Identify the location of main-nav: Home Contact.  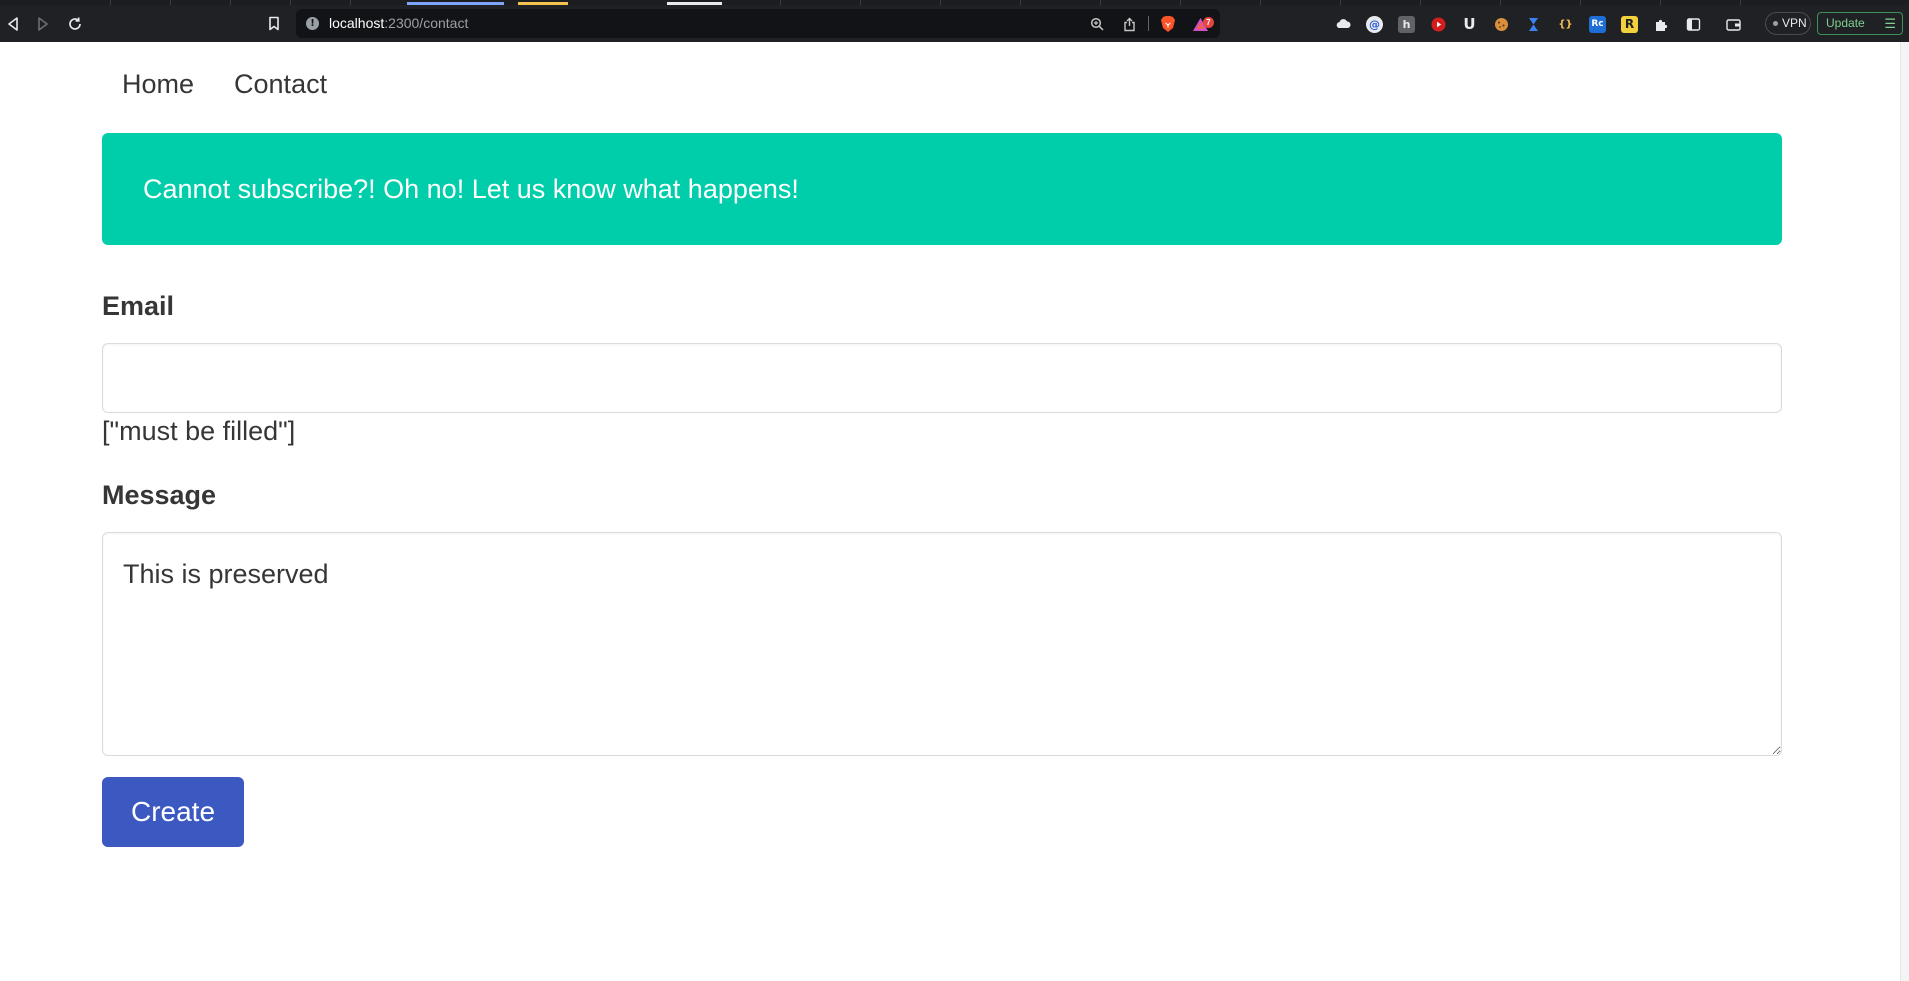
(224, 84).